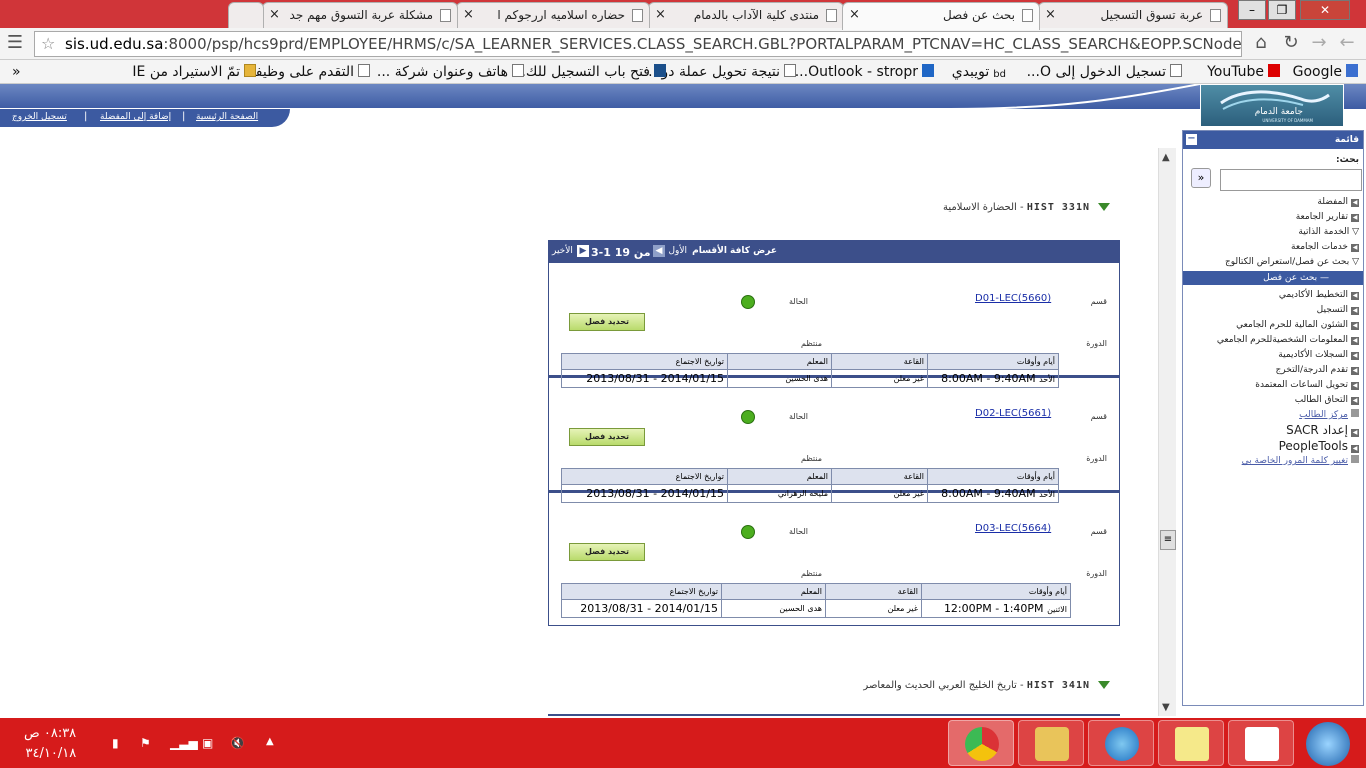 This screenshot has width=1366, height=768. Describe the element at coordinates (1292, 262) in the screenshot. I see `menu-item: ▽ بحث عن فصل/استعراض الكتالوج` at that location.